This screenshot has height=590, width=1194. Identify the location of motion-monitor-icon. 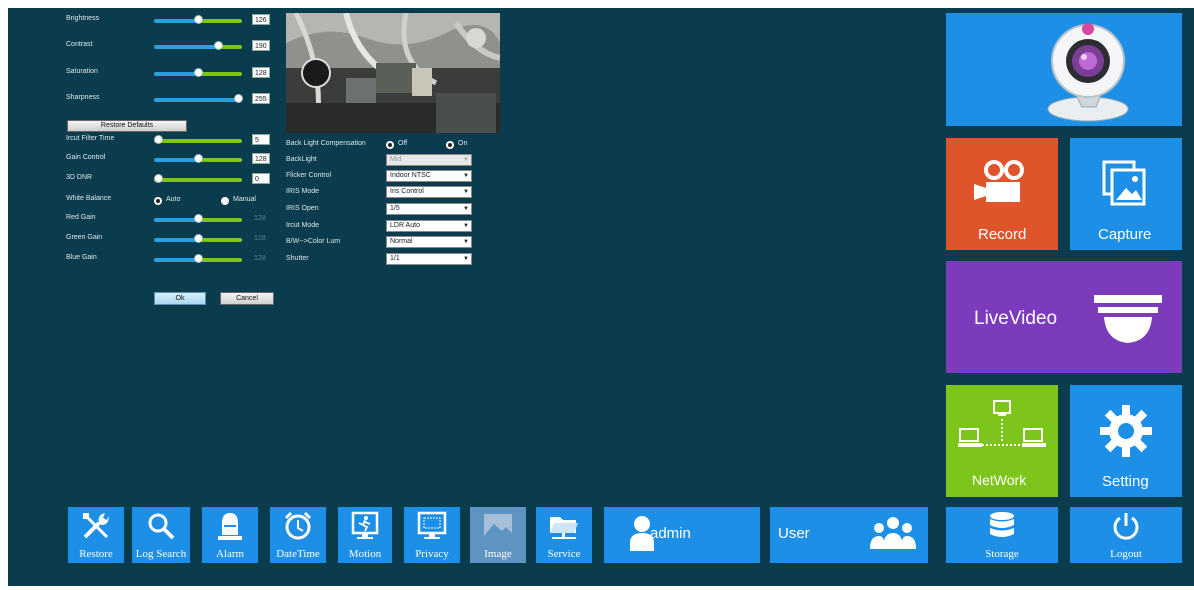
(365, 525).